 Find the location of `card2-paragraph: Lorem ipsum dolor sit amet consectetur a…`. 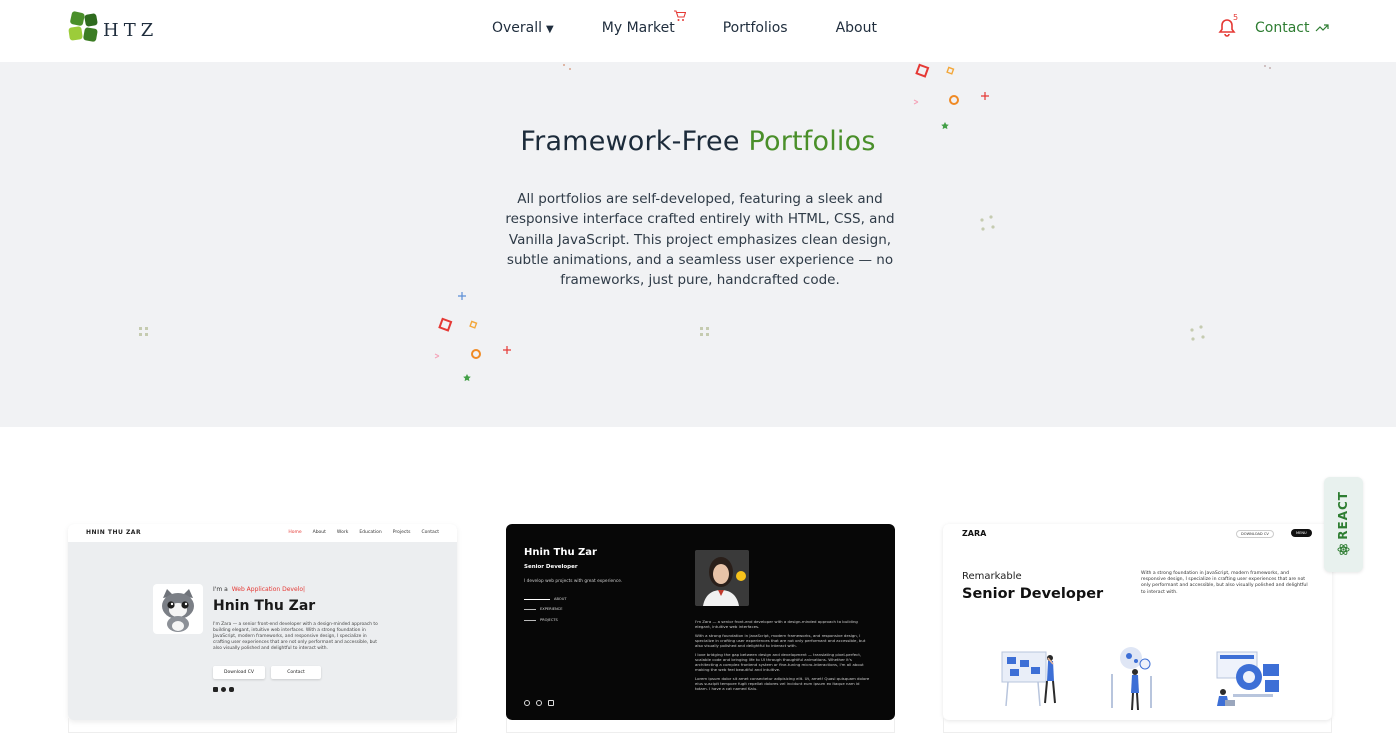

card2-paragraph: Lorem ipsum dolor sit amet consectetur a… is located at coordinates (782, 683).